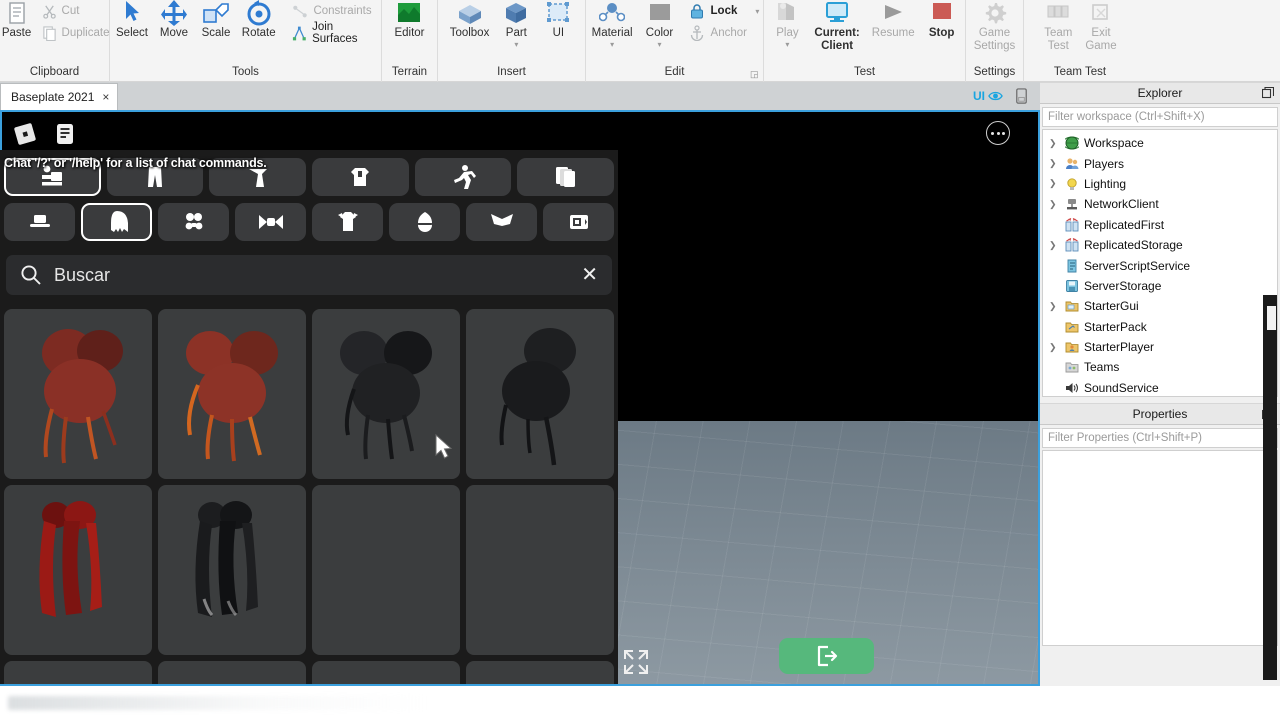 This screenshot has width=1280, height=720. I want to click on script-icon, so click(1072, 265).